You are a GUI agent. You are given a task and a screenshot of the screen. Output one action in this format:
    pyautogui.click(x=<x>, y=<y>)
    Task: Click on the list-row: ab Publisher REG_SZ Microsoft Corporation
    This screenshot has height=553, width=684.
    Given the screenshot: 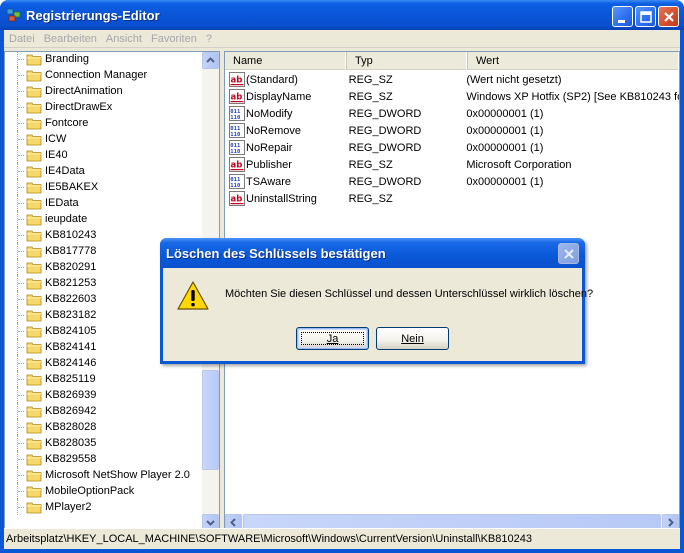 What is the action you would take?
    pyautogui.click(x=452, y=164)
    